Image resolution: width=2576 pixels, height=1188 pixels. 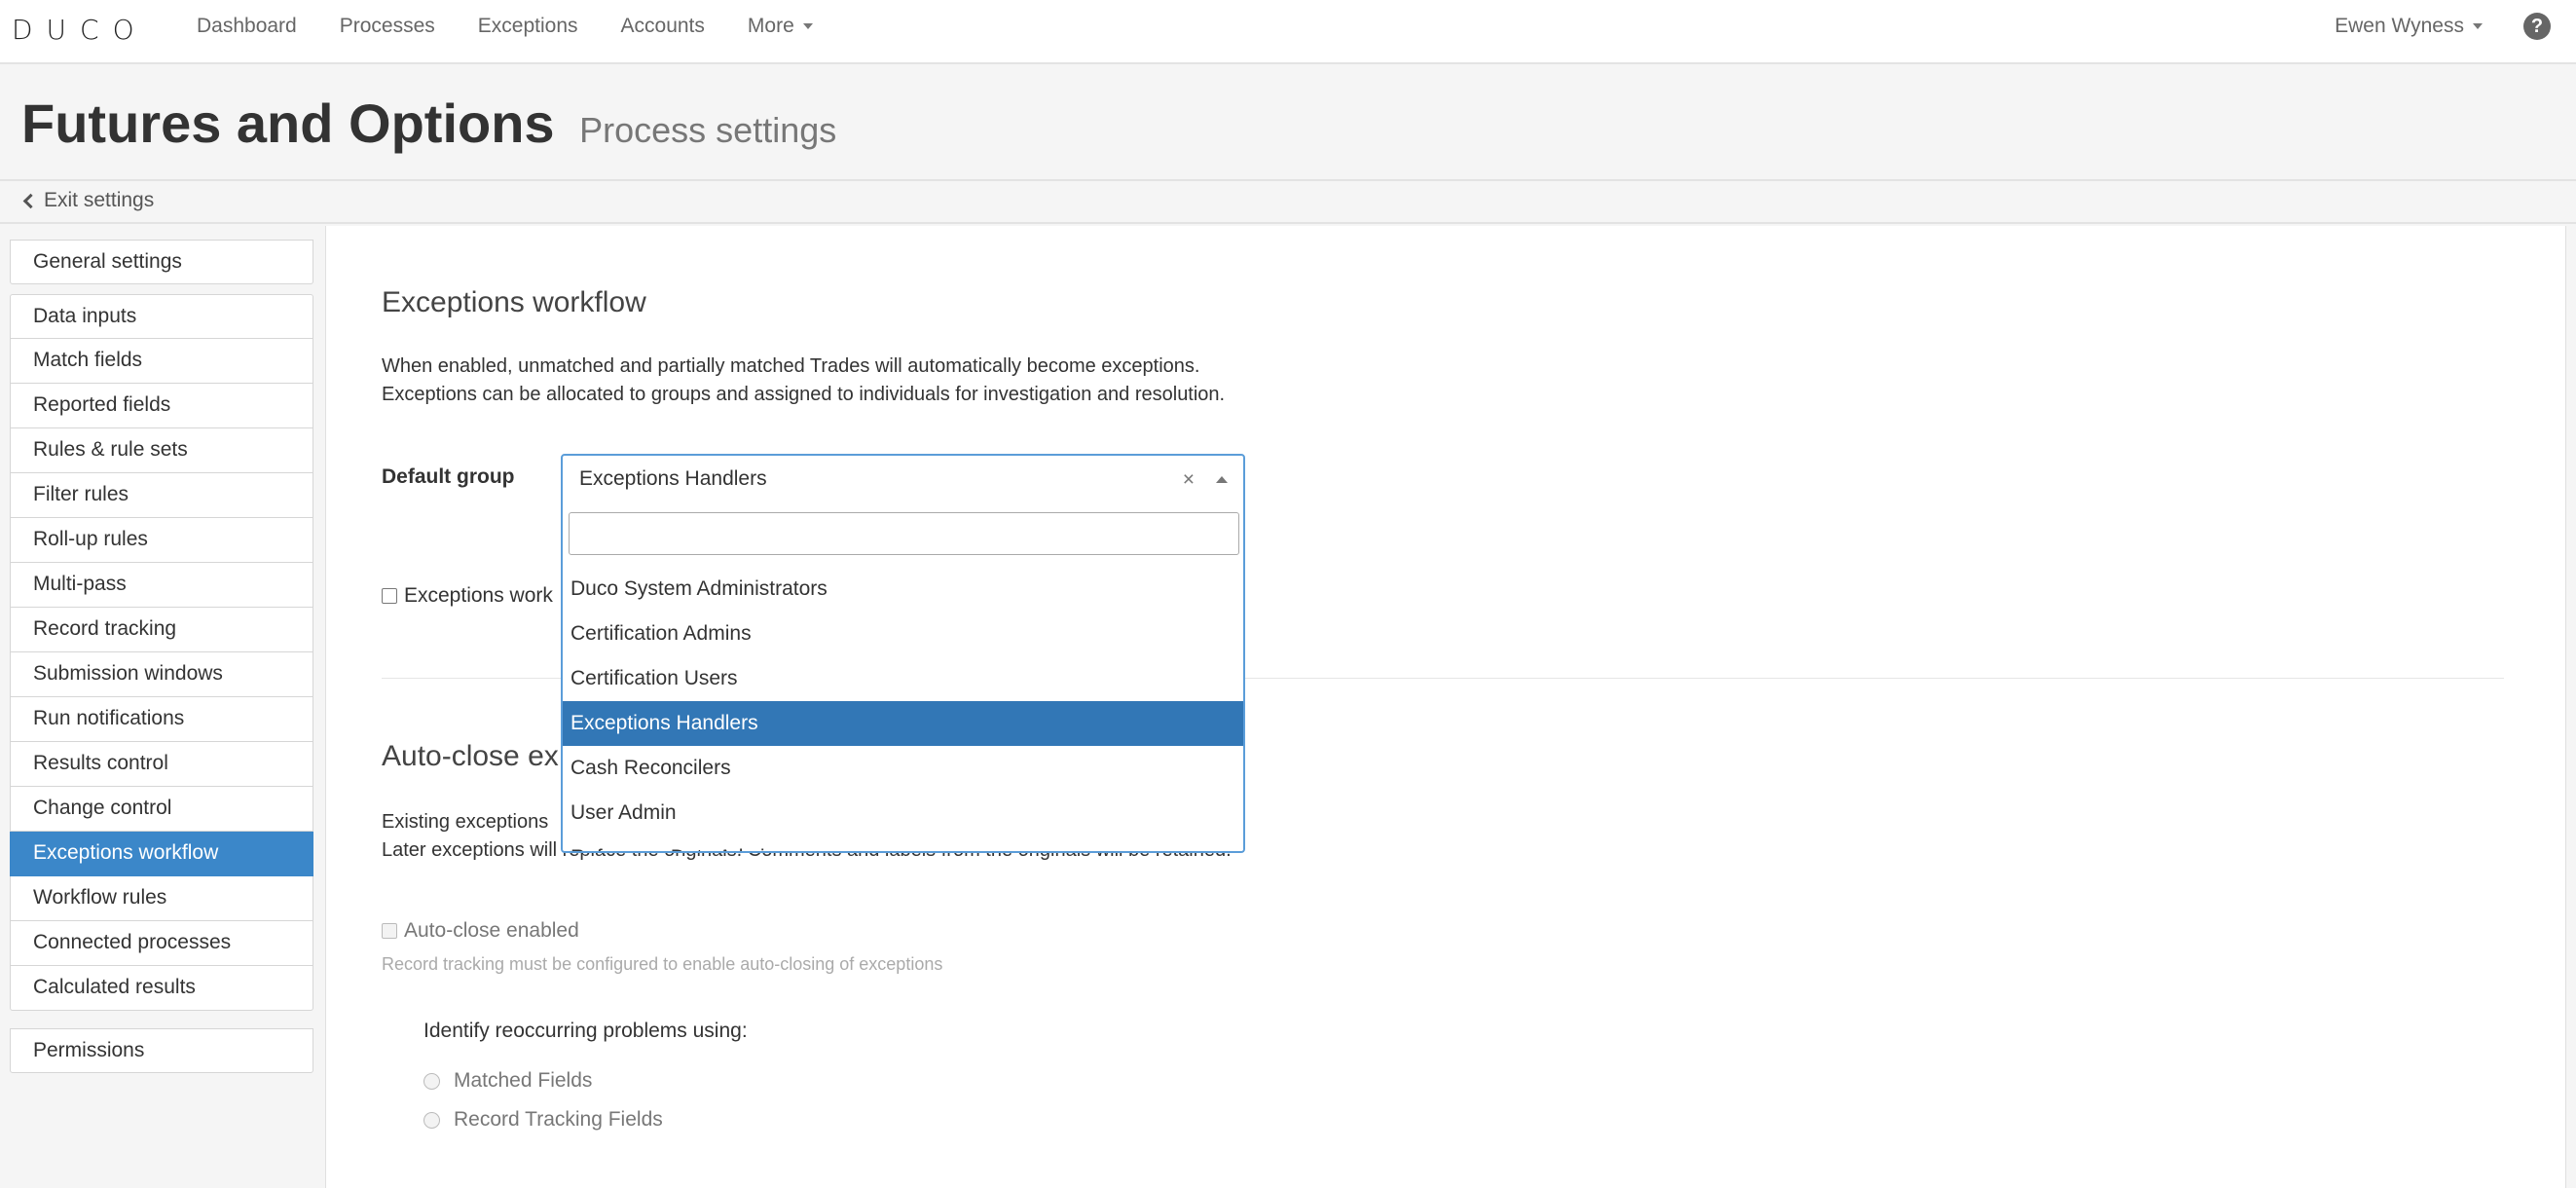 I want to click on sidebar-item-rules-rule-sets: Rules & rule sets, so click(x=161, y=451).